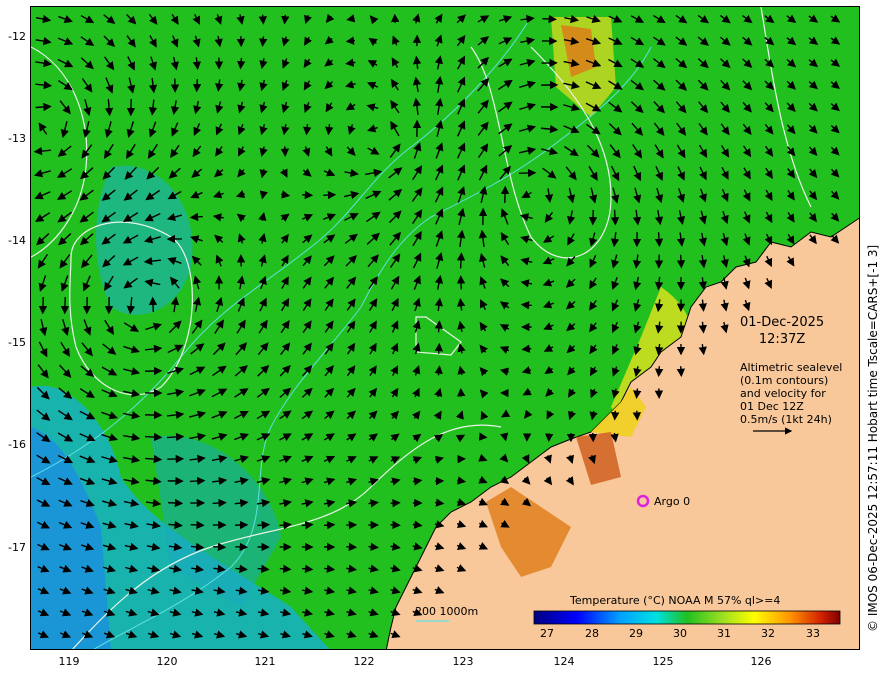  What do you see at coordinates (663, 661) in the screenshot?
I see `lon-tick-label: 125` at bounding box center [663, 661].